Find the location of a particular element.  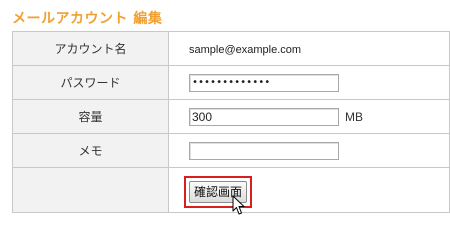

quota-value-cell: MB is located at coordinates (309, 116).